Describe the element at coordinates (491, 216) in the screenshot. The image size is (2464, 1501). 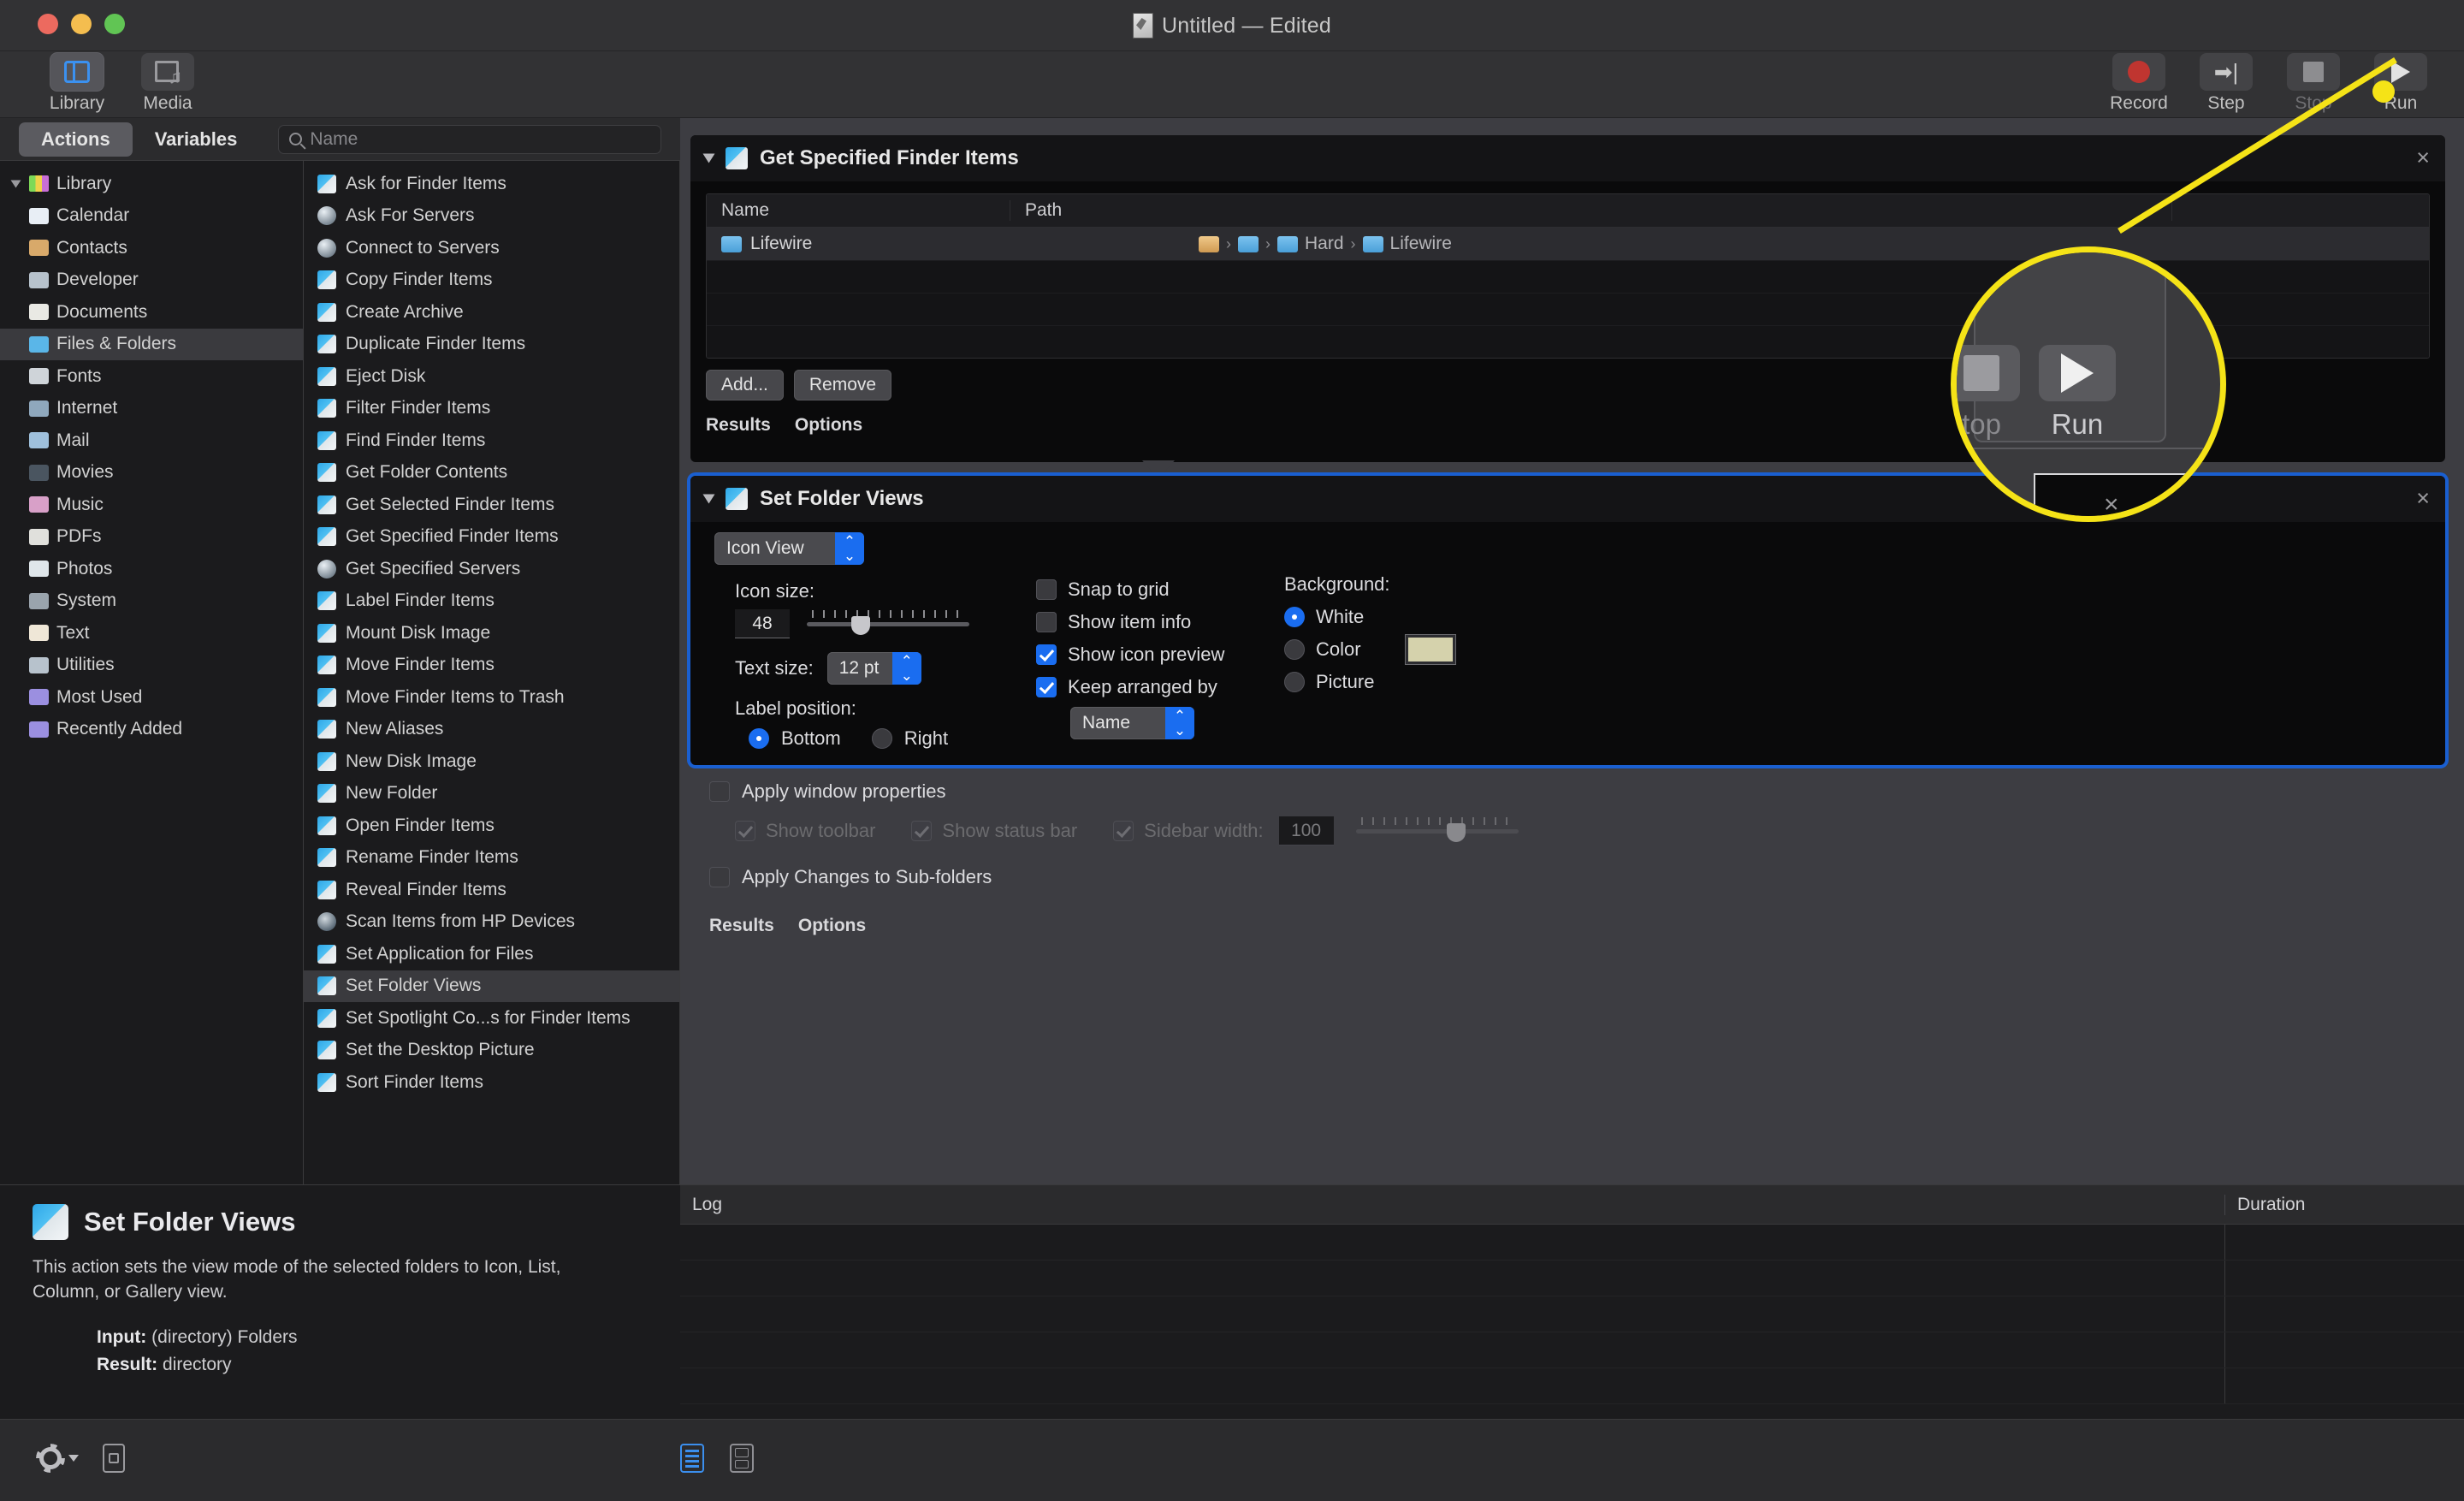
I see `action-item-ask-for-servers: Ask For Servers` at that location.